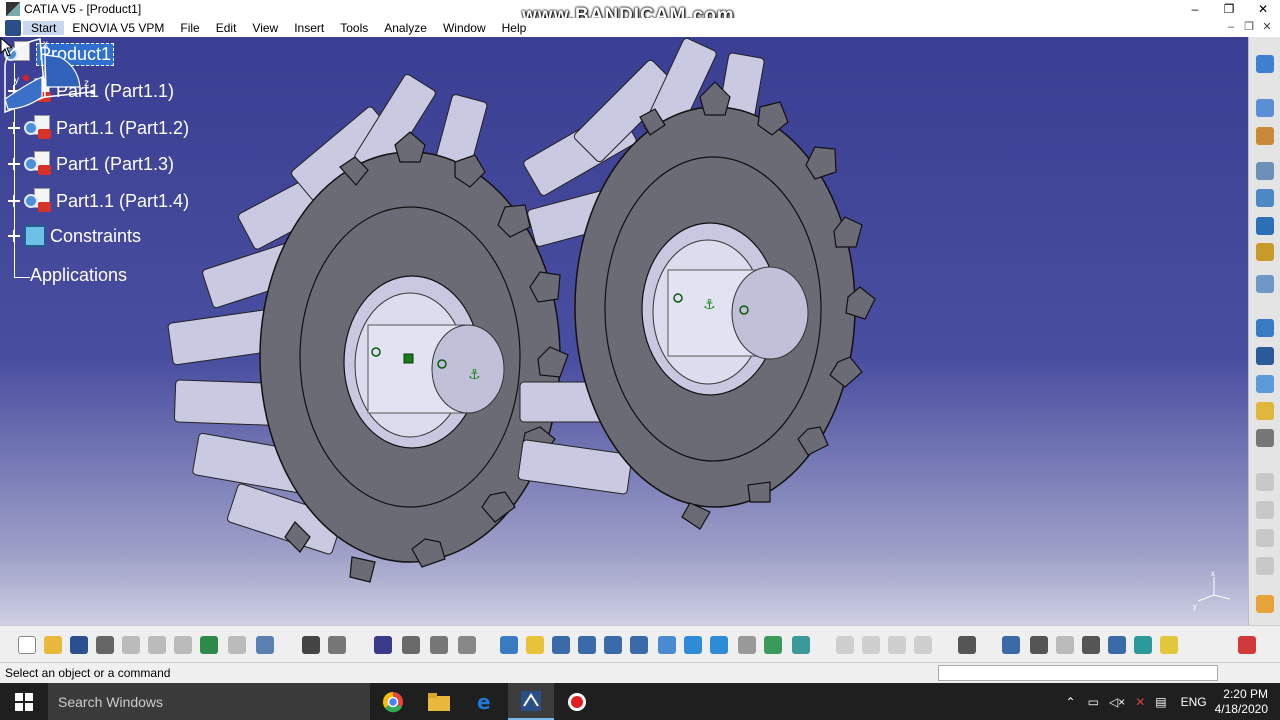 This screenshot has width=1280, height=720. What do you see at coordinates (1231, 27) in the screenshot?
I see `doc-minimize-button: –` at bounding box center [1231, 27].